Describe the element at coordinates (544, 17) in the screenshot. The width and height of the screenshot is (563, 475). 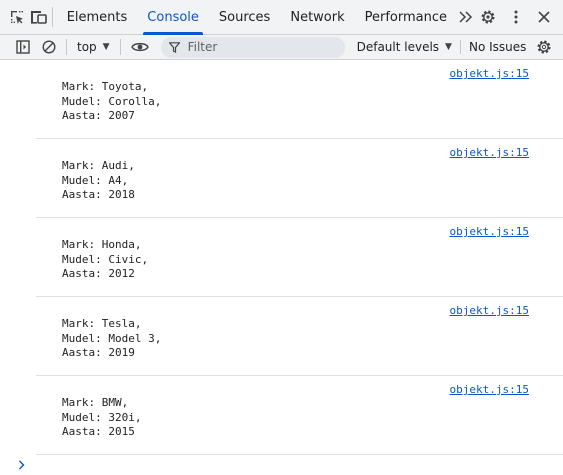
I see `close-icon` at that location.